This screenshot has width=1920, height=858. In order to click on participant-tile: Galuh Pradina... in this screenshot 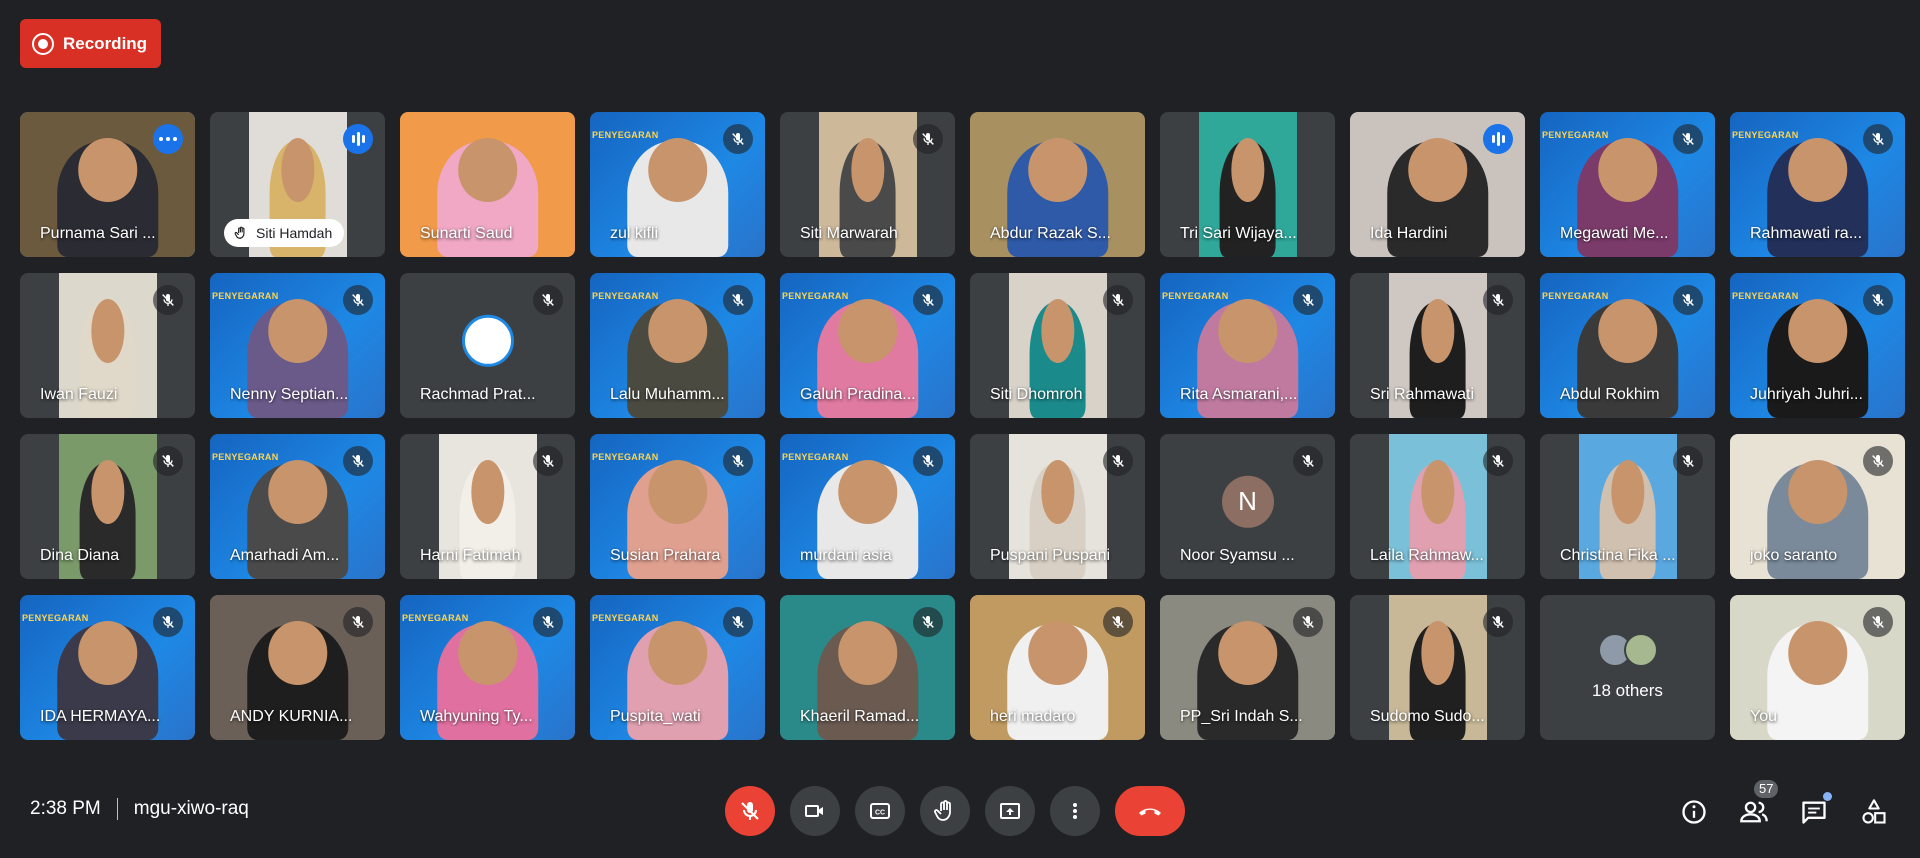, I will do `click(867, 345)`.